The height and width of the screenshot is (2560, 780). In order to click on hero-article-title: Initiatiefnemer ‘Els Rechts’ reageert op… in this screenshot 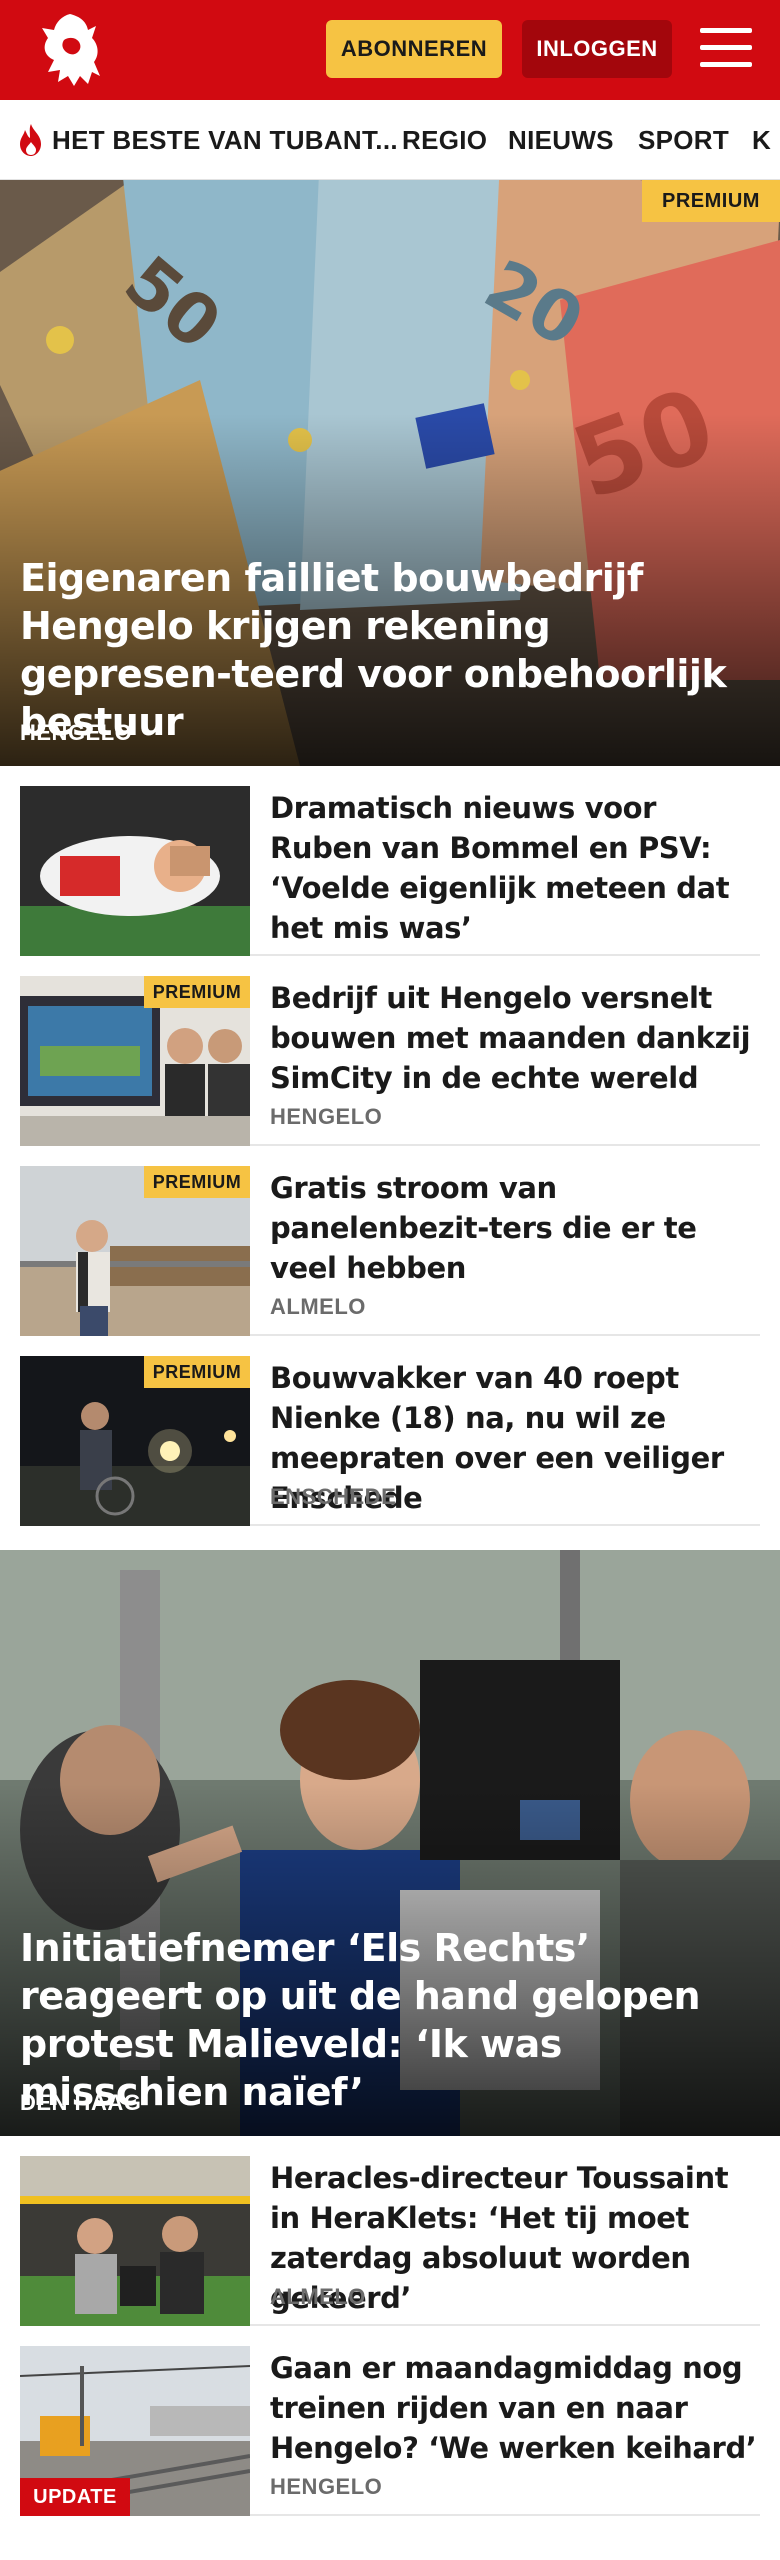, I will do `click(385, 2020)`.